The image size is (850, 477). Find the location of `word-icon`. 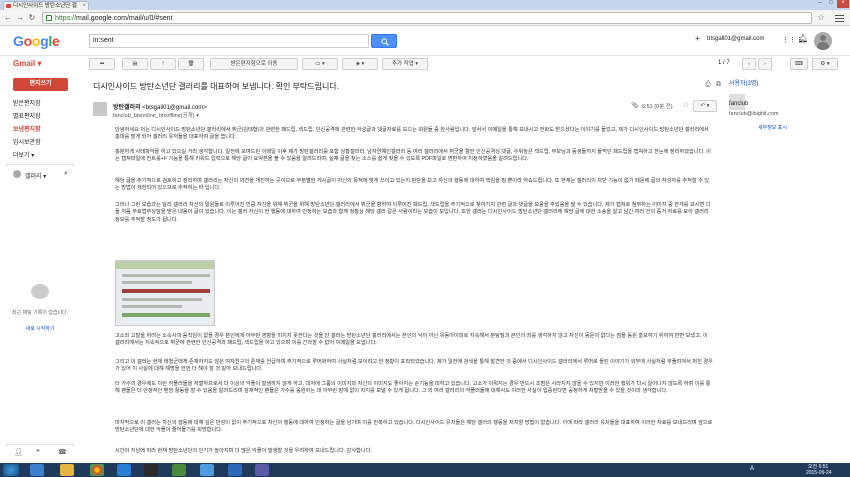

word-icon is located at coordinates (235, 470).